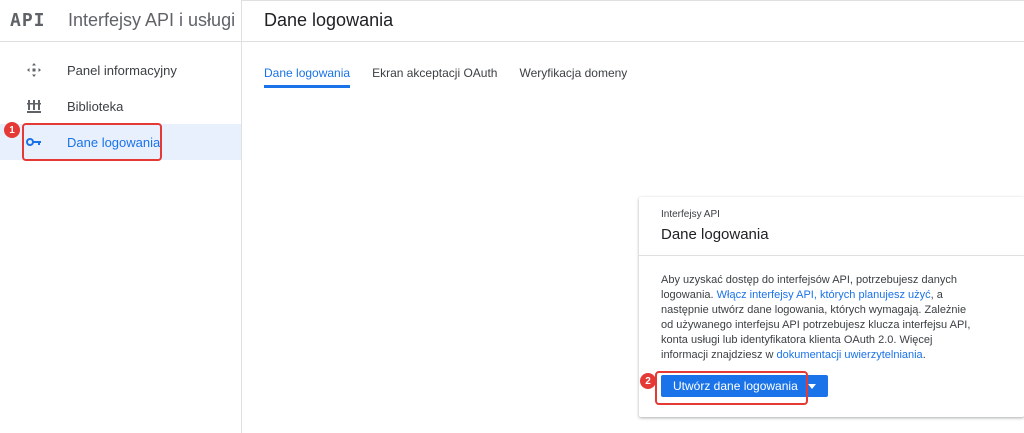  Describe the element at coordinates (12, 130) in the screenshot. I see `step-badge-1: 1` at that location.